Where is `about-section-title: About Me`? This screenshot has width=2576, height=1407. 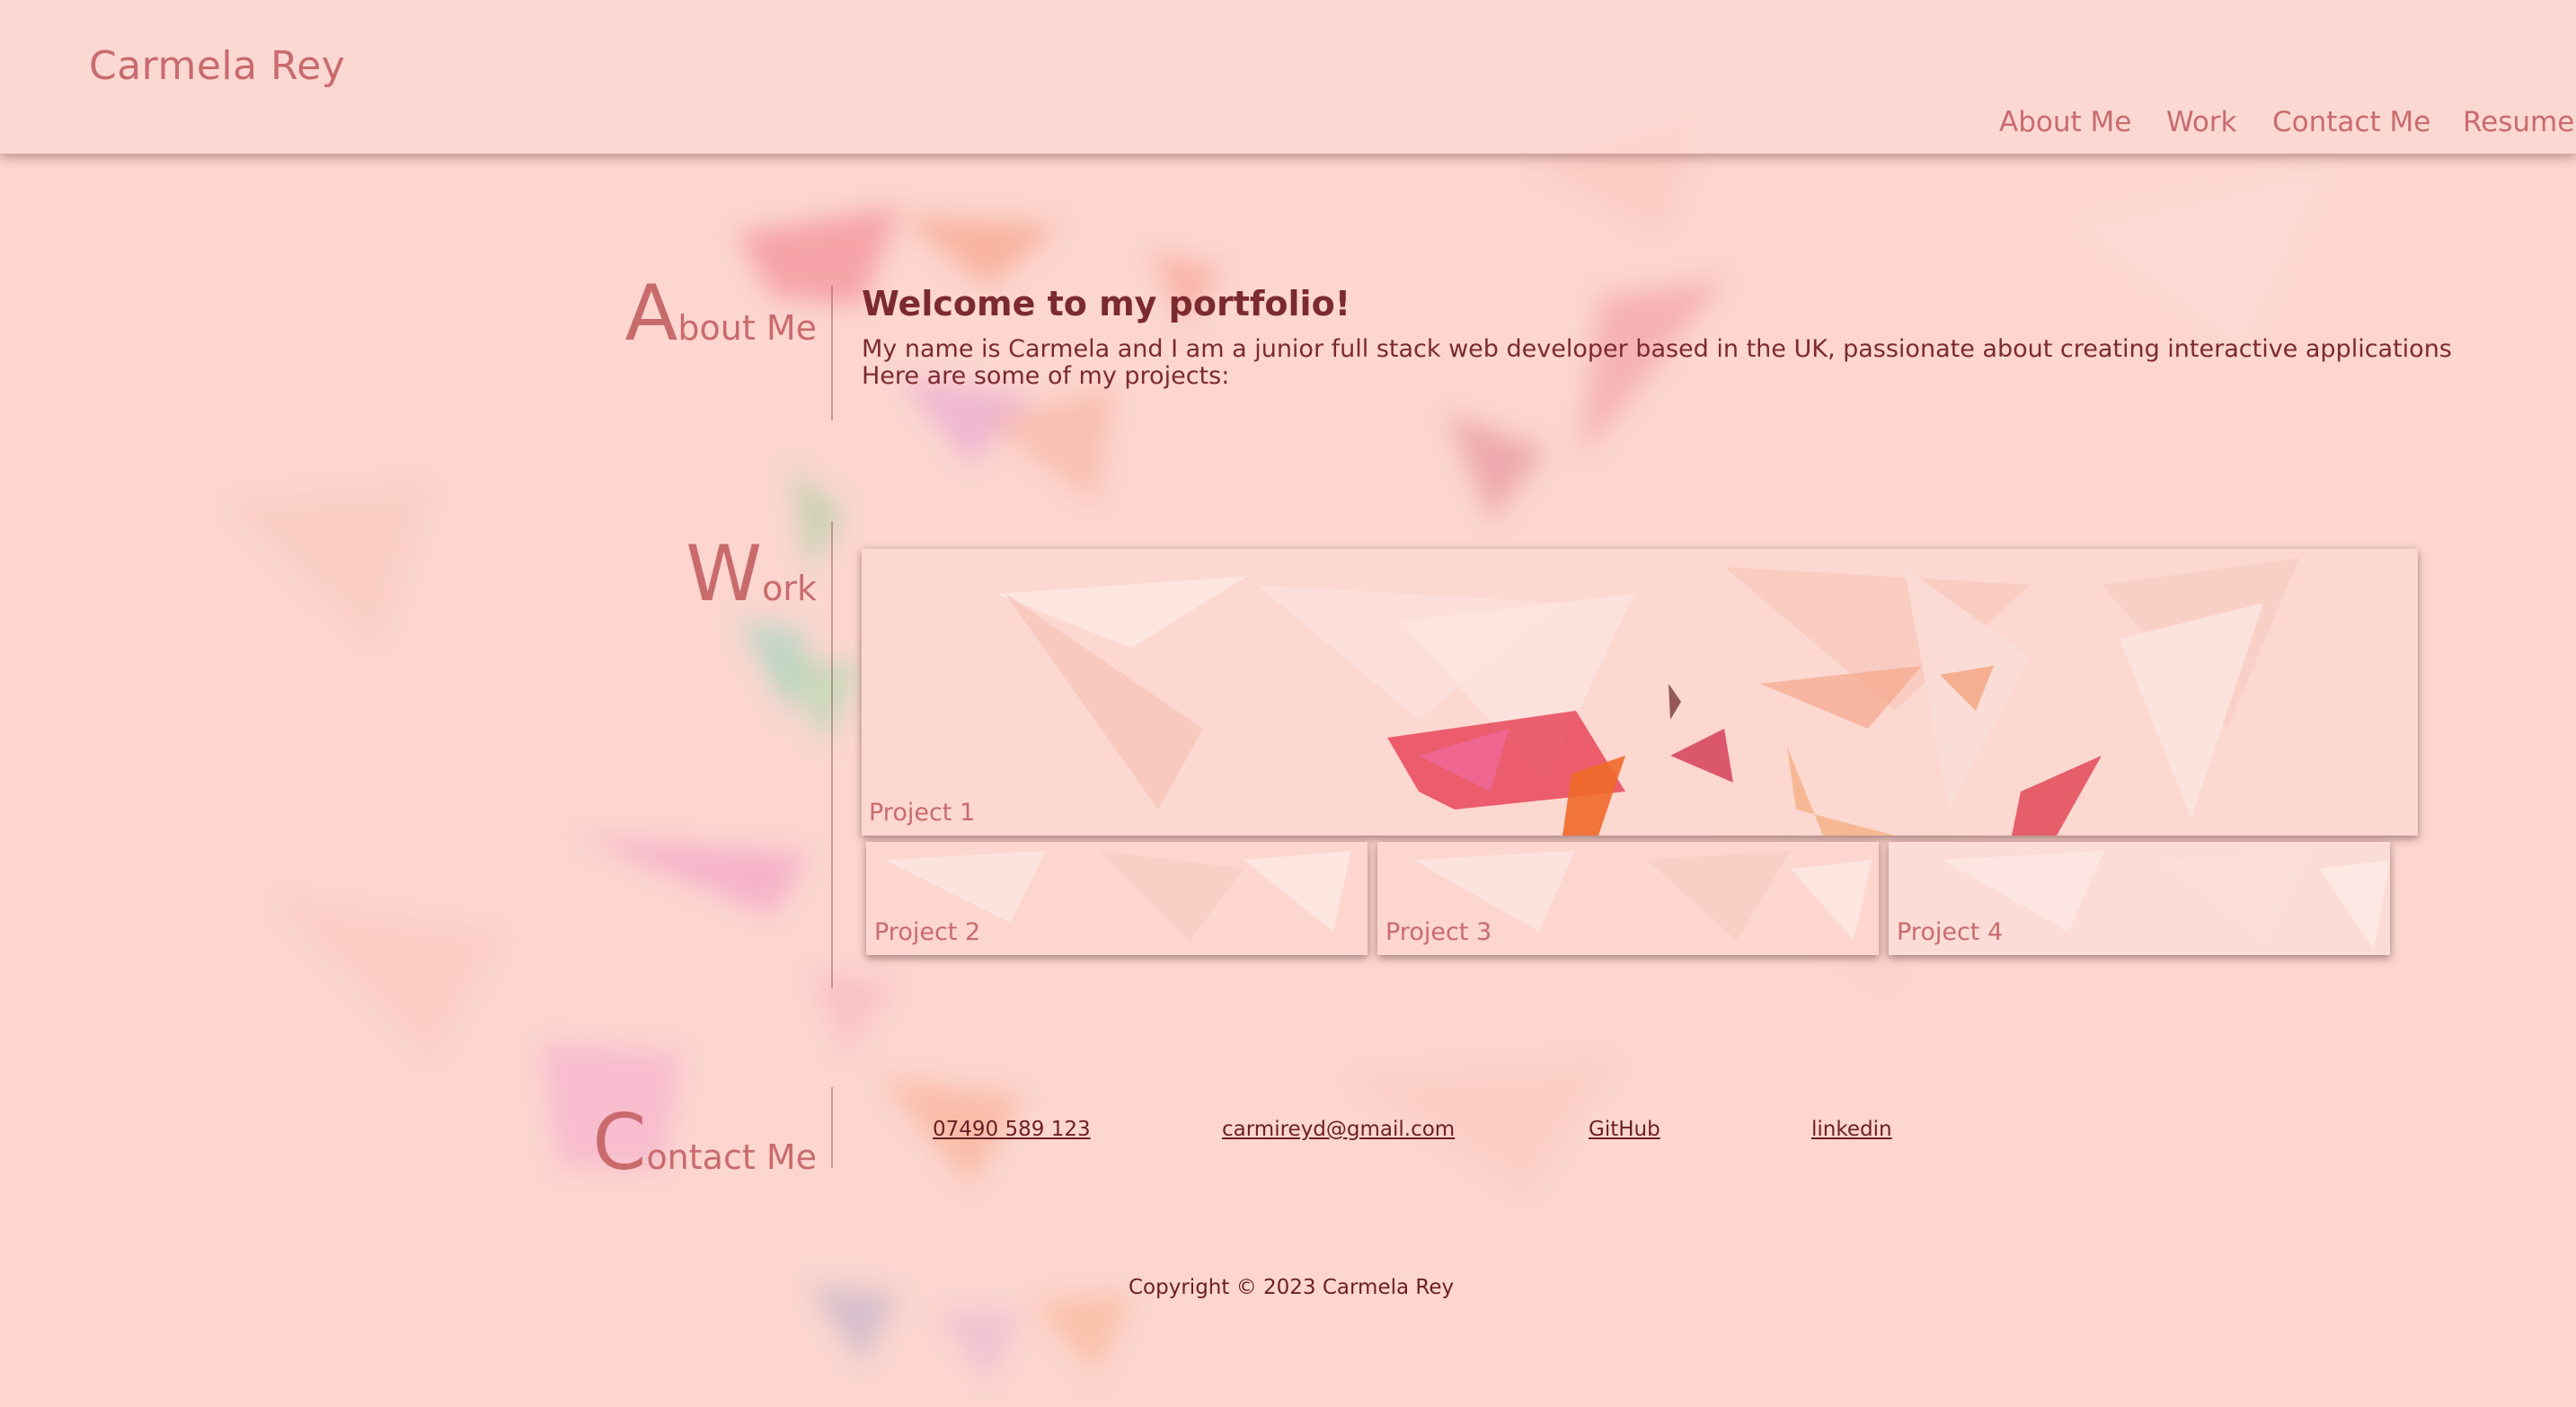
about-section-title: About Me is located at coordinates (721, 313).